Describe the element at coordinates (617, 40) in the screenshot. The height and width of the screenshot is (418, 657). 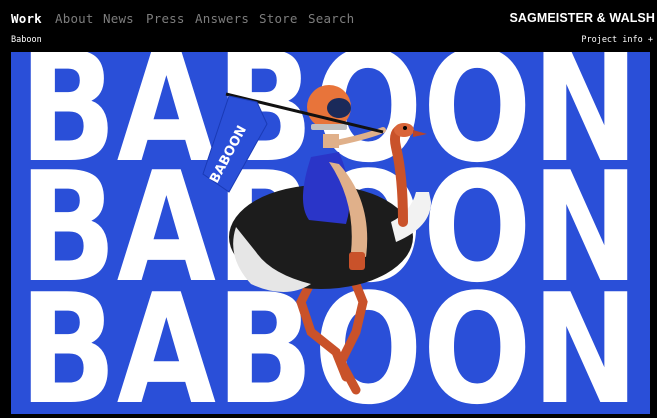
I see `project-info-button: Project info +` at that location.